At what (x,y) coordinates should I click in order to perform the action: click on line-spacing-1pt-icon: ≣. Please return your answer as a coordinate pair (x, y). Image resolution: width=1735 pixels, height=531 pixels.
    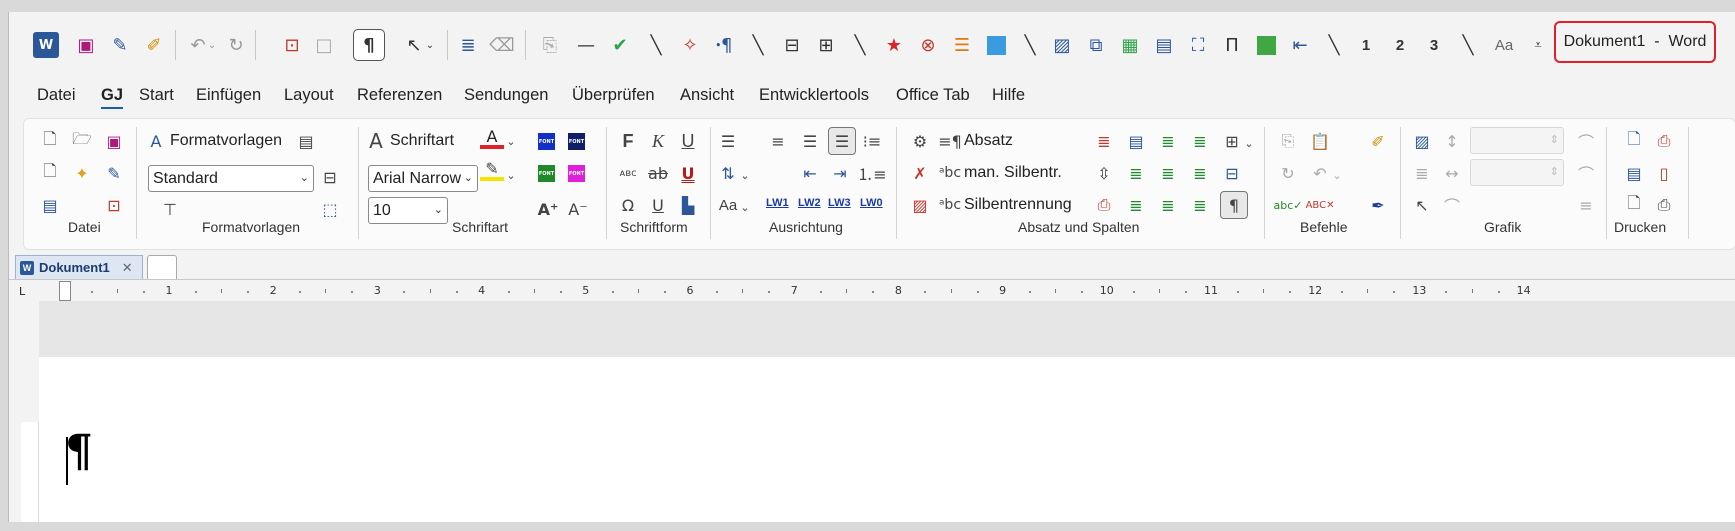
    Looking at the image, I should click on (1136, 173).